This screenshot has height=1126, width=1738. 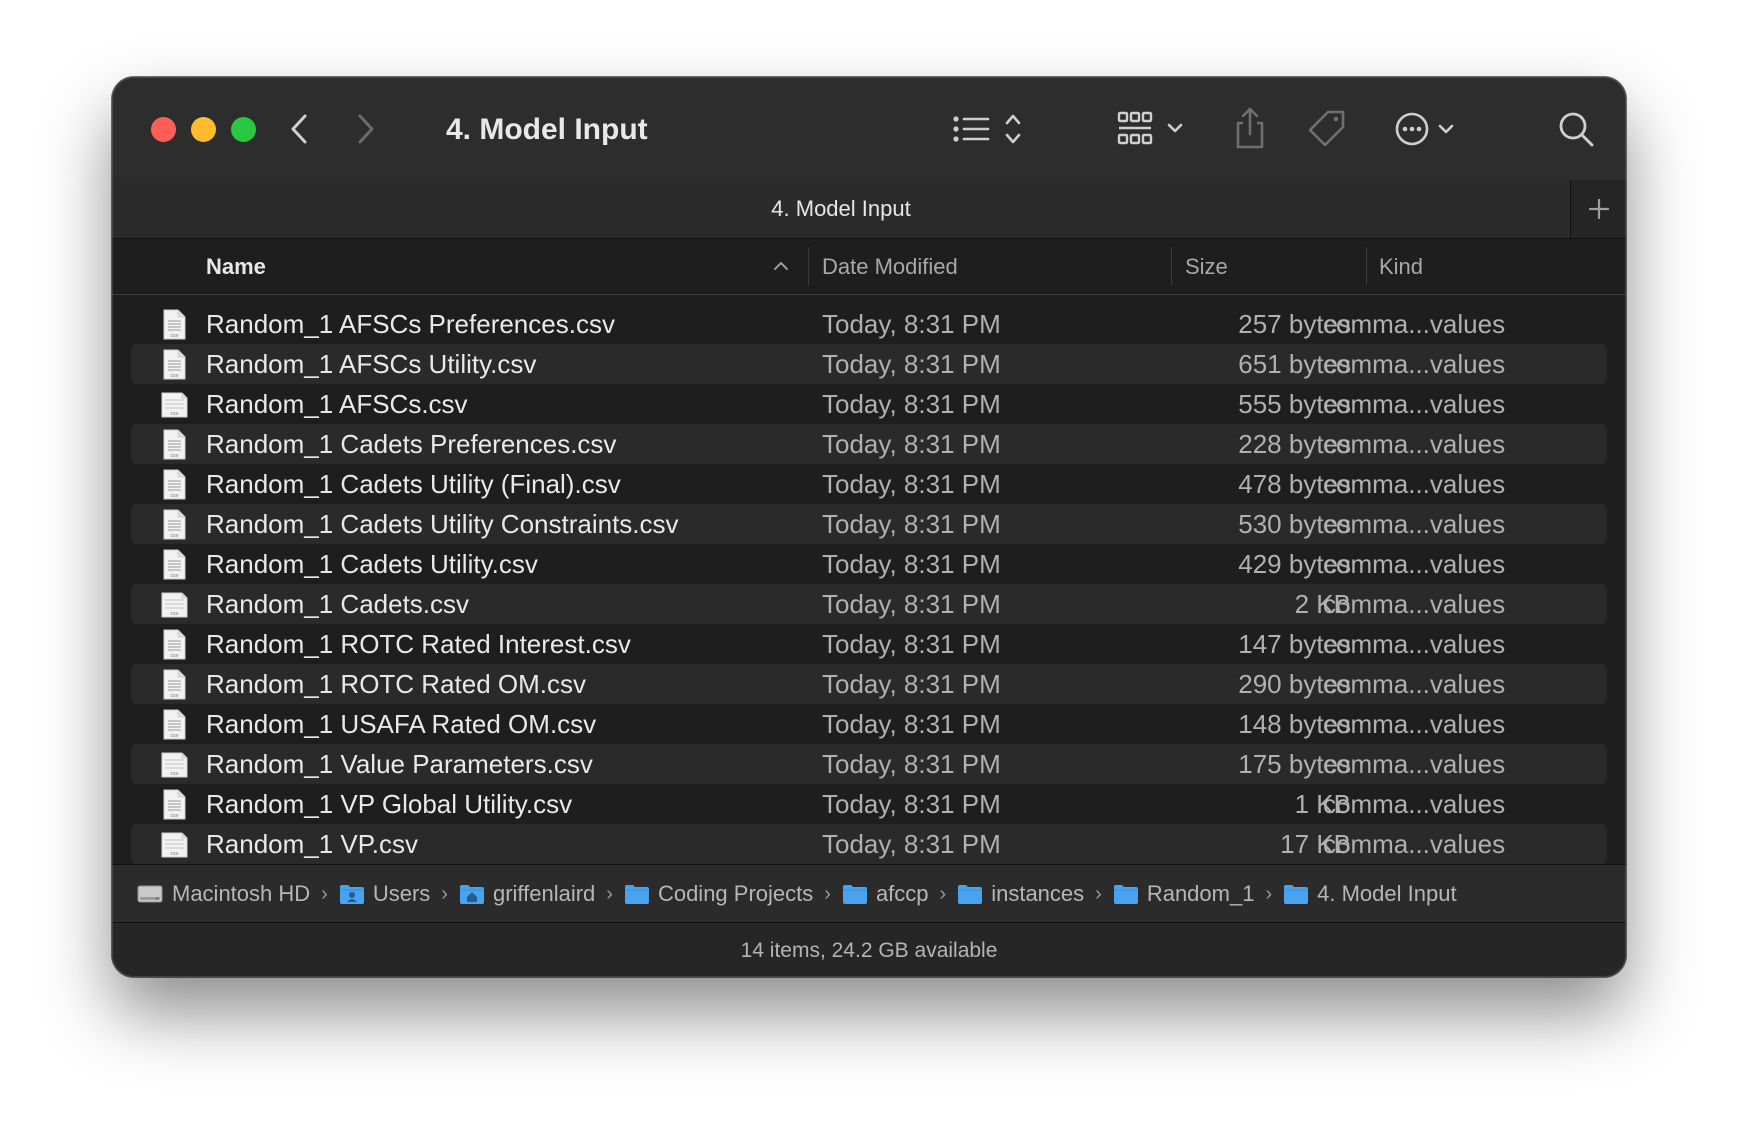 What do you see at coordinates (223, 894) in the screenshot?
I see `path-item-macintosh-hd: Macintosh HD` at bounding box center [223, 894].